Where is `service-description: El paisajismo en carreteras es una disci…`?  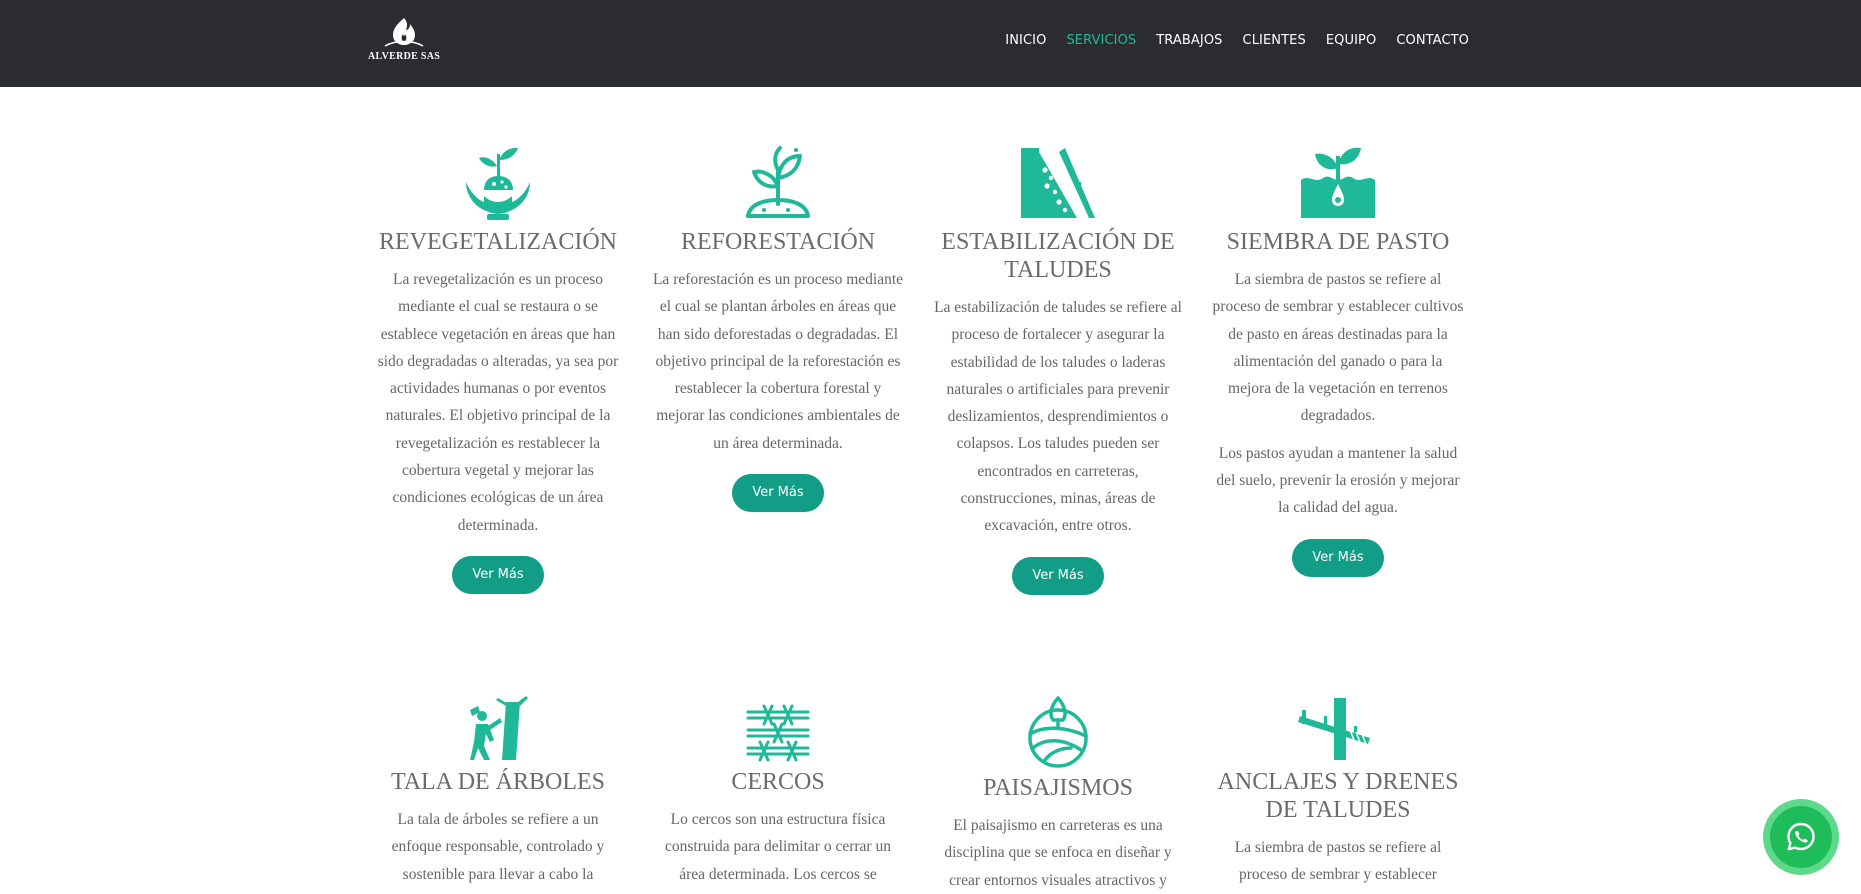
service-description: El paisajismo en carreteras es una disci… is located at coordinates (1058, 853).